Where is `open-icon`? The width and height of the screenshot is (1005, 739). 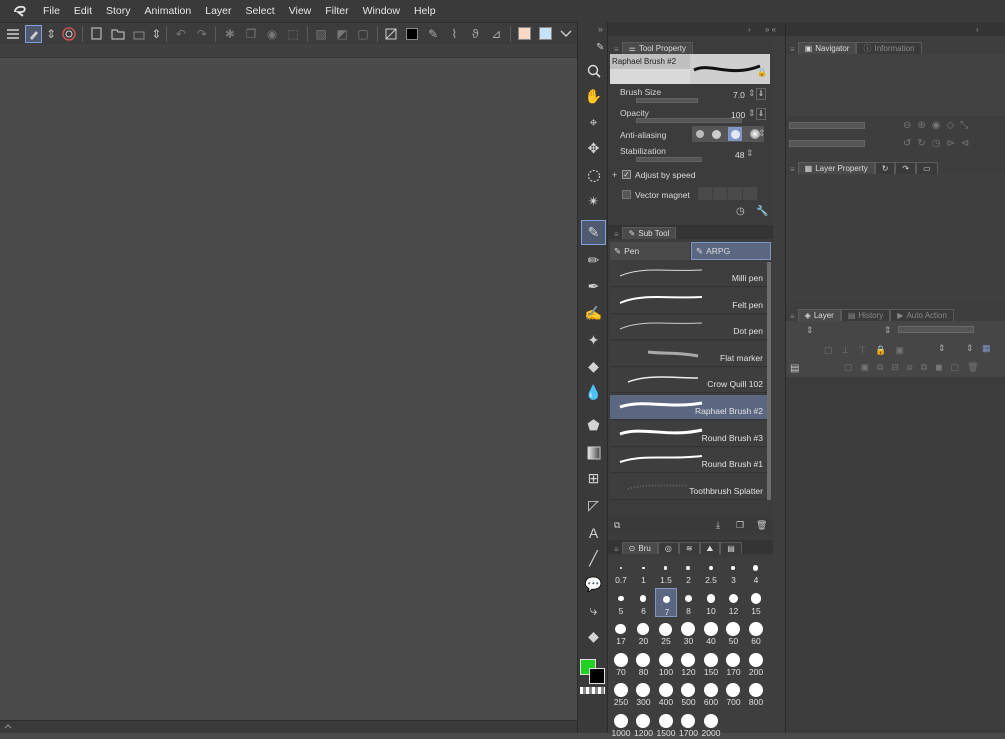
open-icon is located at coordinates (117, 34).